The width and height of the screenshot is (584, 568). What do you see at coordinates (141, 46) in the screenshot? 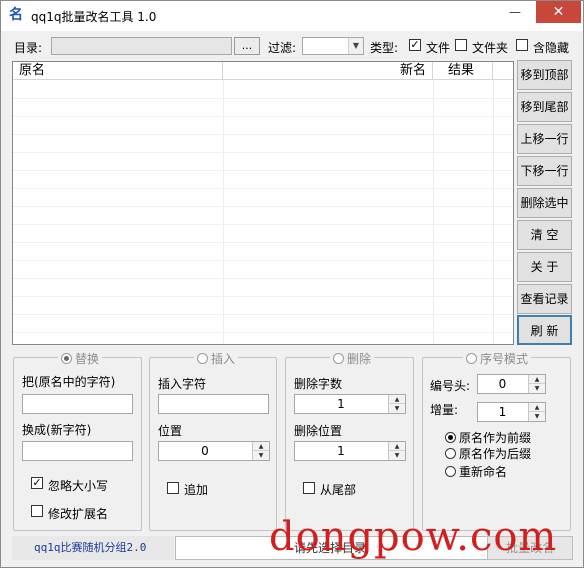
I see `directory-input` at bounding box center [141, 46].